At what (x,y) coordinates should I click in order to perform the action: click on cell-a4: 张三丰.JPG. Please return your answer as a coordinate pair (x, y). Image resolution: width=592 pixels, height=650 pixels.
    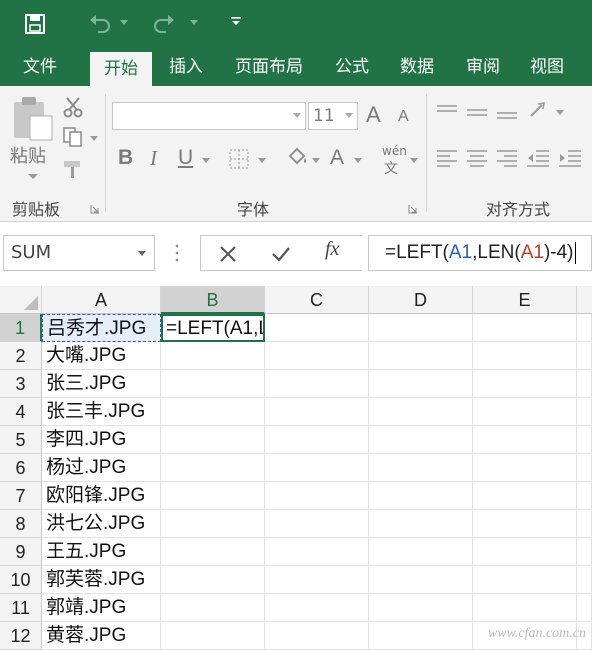
    Looking at the image, I should click on (101, 412).